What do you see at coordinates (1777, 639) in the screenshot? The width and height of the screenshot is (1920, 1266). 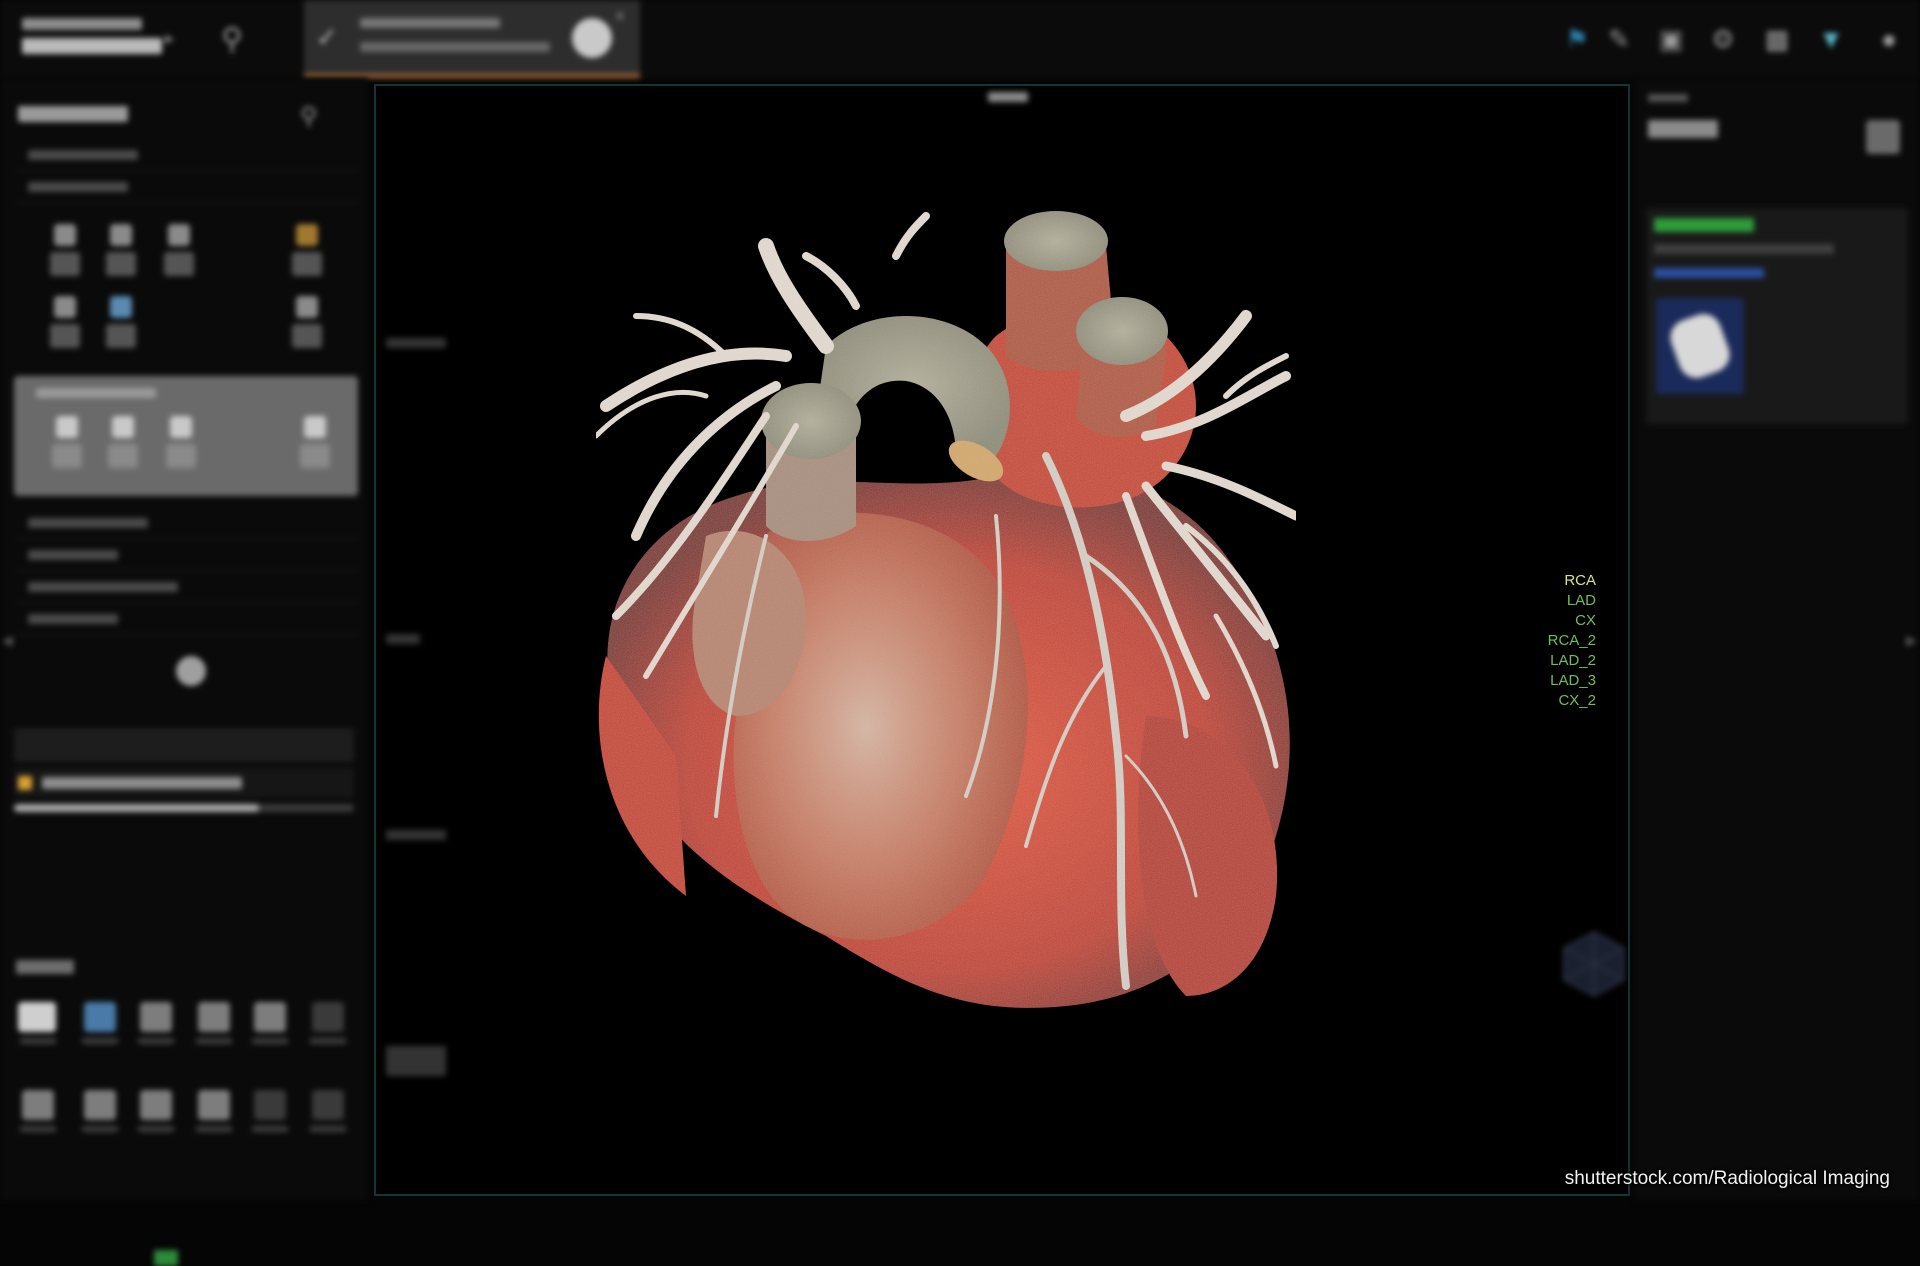 I see `right-series-panel` at bounding box center [1777, 639].